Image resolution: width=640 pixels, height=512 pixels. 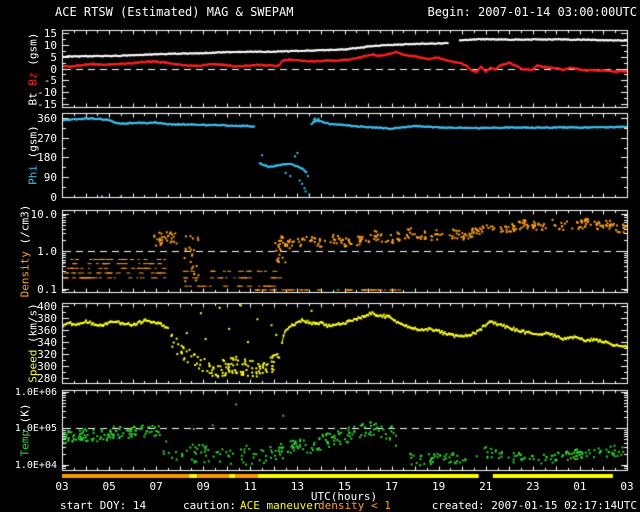 I want to click on x-tick-label: 11, so click(x=250, y=486).